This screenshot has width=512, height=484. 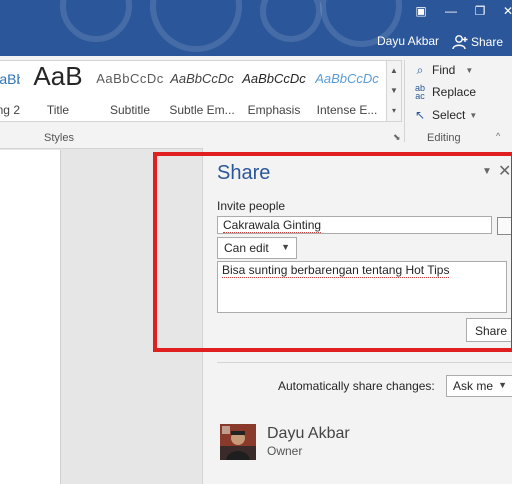 I want to click on signed-in-user: Dayu Akbar, so click(x=408, y=41).